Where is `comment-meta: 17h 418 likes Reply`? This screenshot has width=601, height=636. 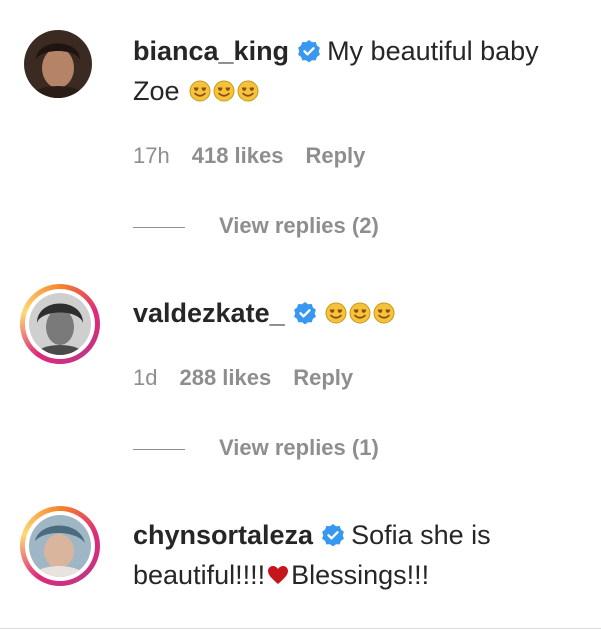 comment-meta: 17h 418 likes Reply is located at coordinates (260, 156).